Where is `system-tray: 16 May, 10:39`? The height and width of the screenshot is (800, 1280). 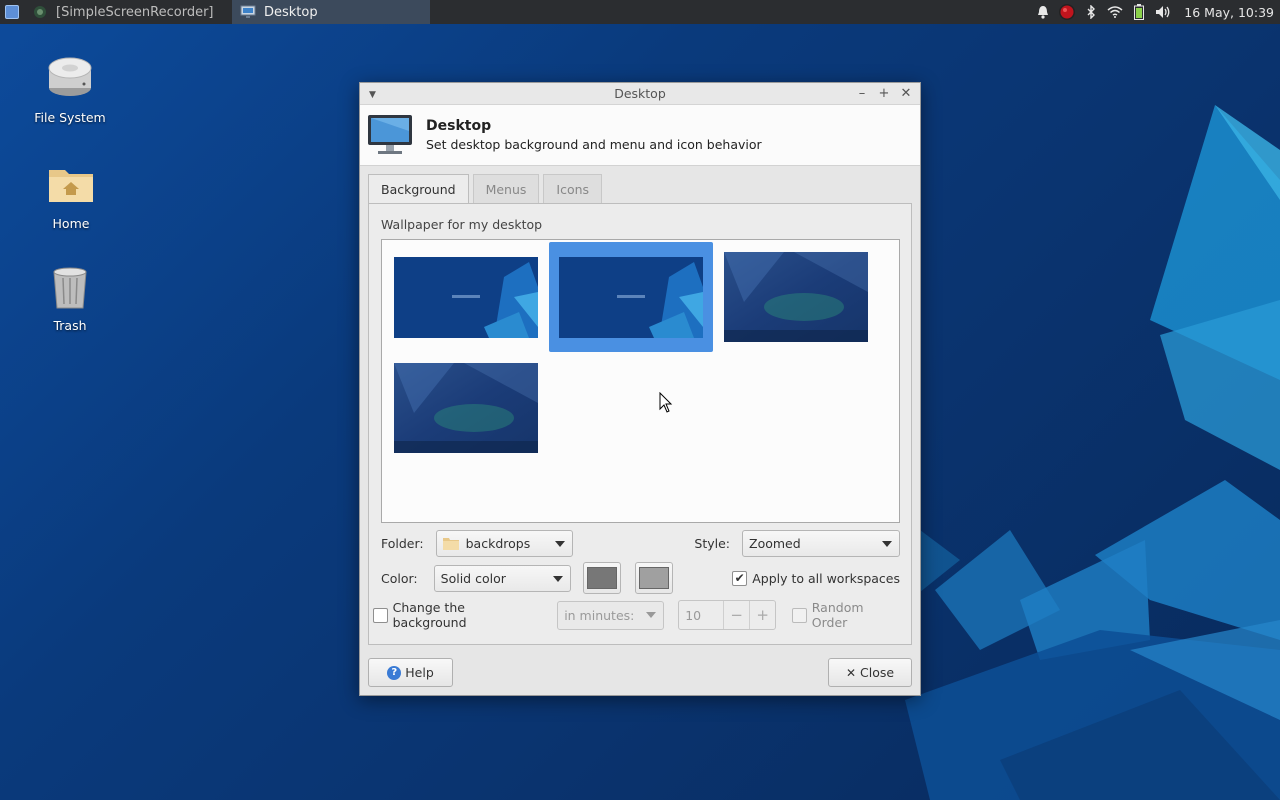 system-tray: 16 May, 10:39 is located at coordinates (1157, 12).